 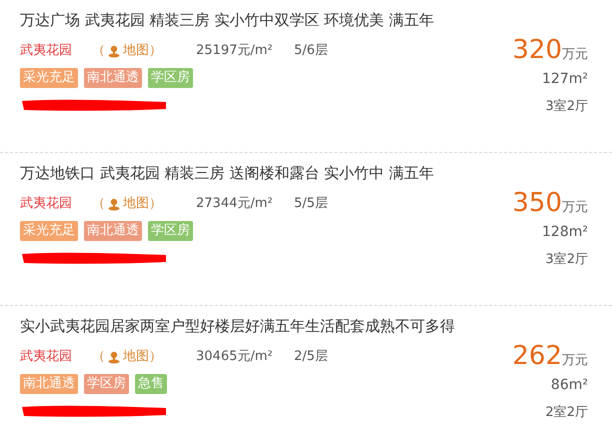 What do you see at coordinates (565, 79) in the screenshot?
I see `floor-area: 127m²` at bounding box center [565, 79].